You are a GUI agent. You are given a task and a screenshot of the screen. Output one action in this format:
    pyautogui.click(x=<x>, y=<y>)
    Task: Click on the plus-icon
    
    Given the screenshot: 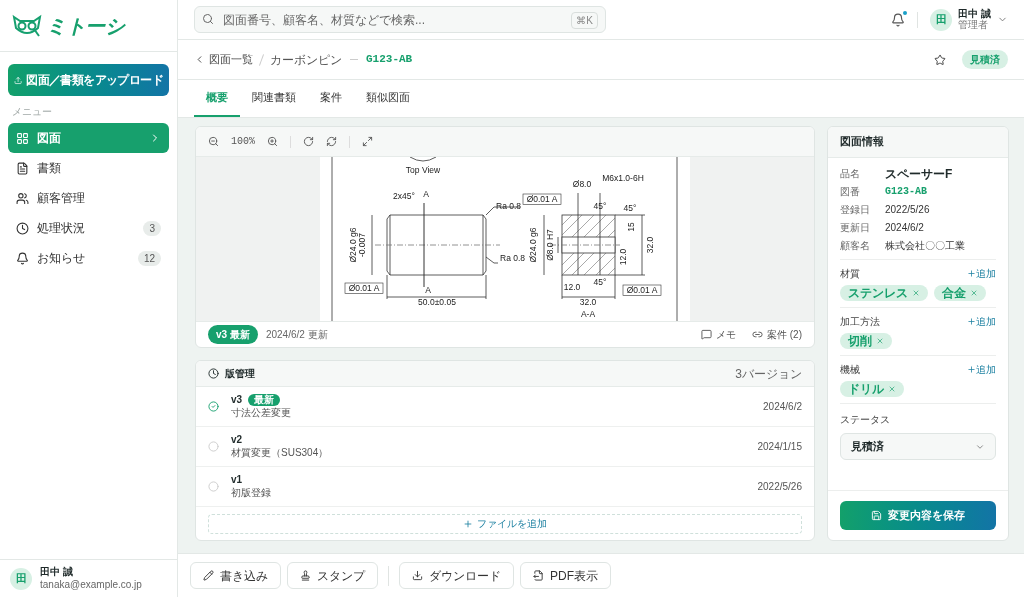 What is the action you would take?
    pyautogui.click(x=971, y=369)
    